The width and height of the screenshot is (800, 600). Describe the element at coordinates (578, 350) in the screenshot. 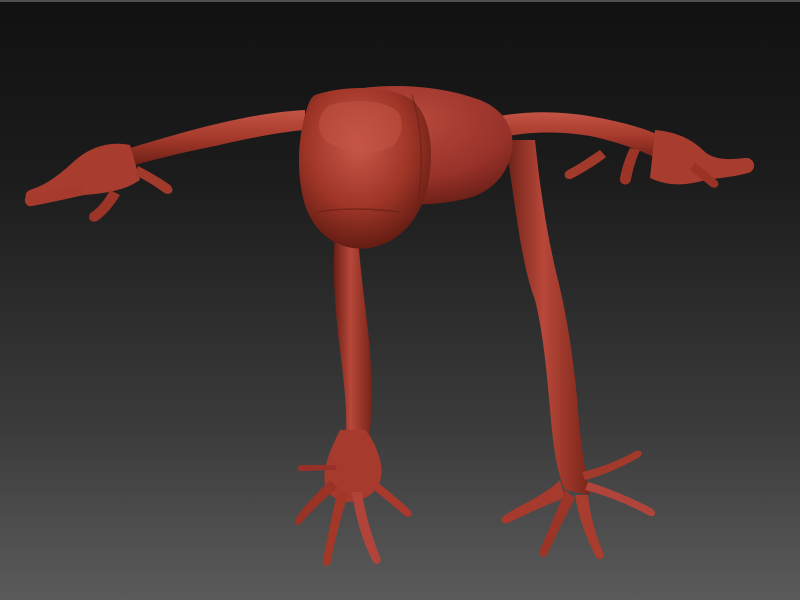

I see `right-leg` at that location.